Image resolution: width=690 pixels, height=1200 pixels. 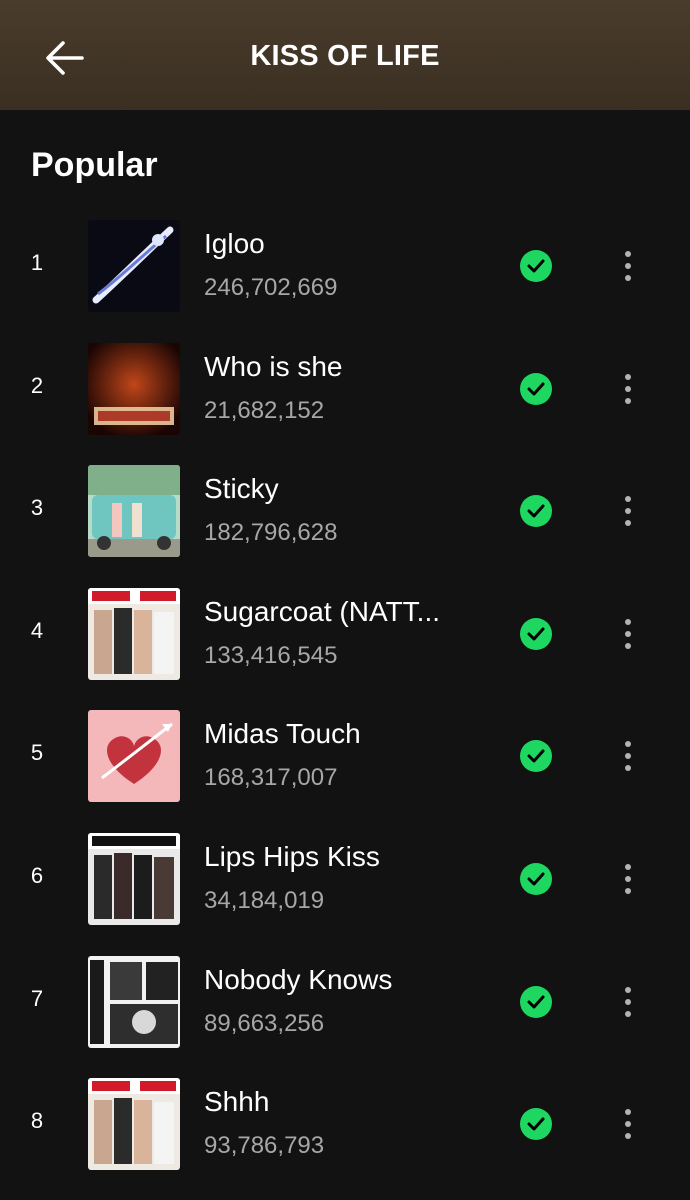 What do you see at coordinates (298, 979) in the screenshot?
I see `track-title: Nobody Knows` at bounding box center [298, 979].